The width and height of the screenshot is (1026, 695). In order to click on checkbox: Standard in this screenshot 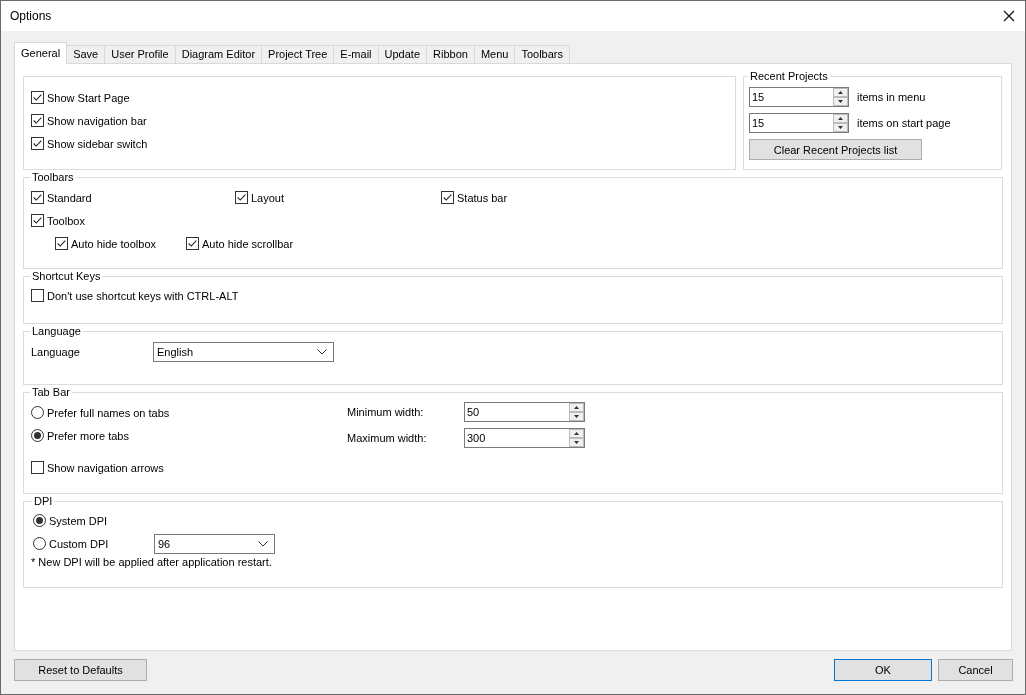, I will do `click(133, 197)`.